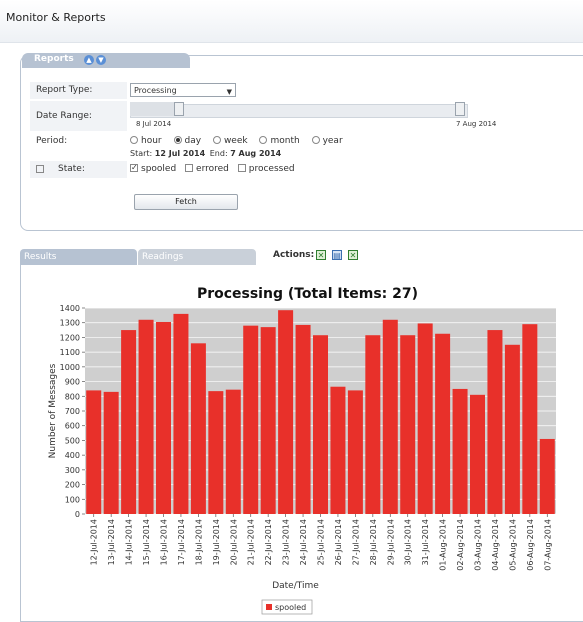  What do you see at coordinates (154, 109) in the screenshot?
I see `date-range-unselected` at bounding box center [154, 109].